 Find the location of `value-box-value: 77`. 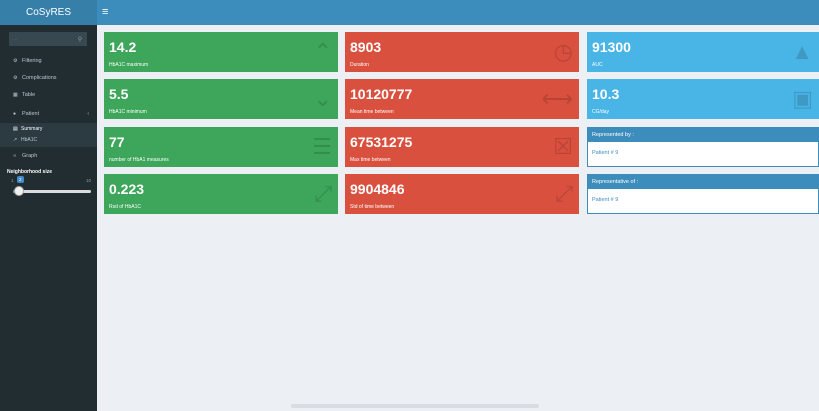

value-box-value: 77 is located at coordinates (117, 142).